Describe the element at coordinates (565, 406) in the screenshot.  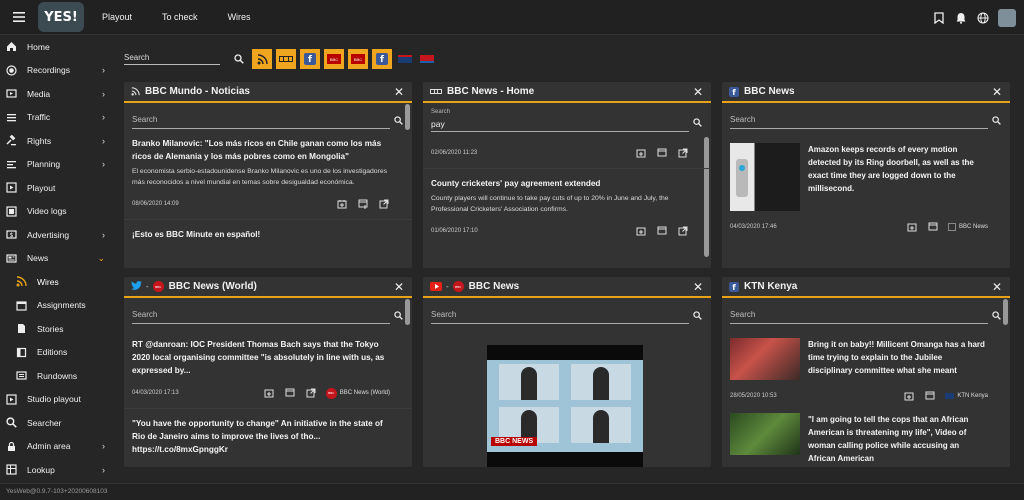
I see `video-thumbnail-image: BBC NEWS` at that location.